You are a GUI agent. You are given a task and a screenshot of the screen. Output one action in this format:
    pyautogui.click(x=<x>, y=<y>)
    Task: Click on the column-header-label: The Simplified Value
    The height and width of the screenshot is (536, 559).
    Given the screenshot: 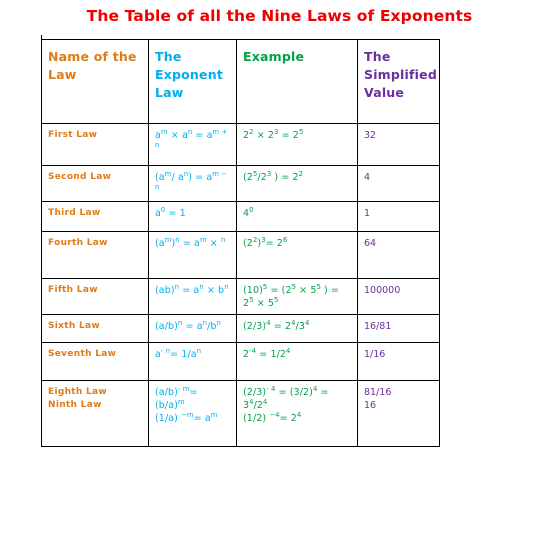 What is the action you would take?
    pyautogui.click(x=400, y=74)
    